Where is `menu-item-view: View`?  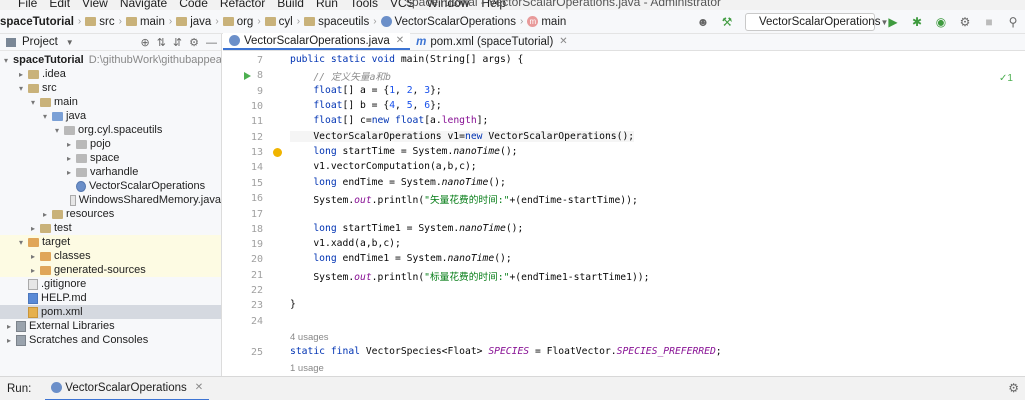 menu-item-view: View is located at coordinates (95, 5).